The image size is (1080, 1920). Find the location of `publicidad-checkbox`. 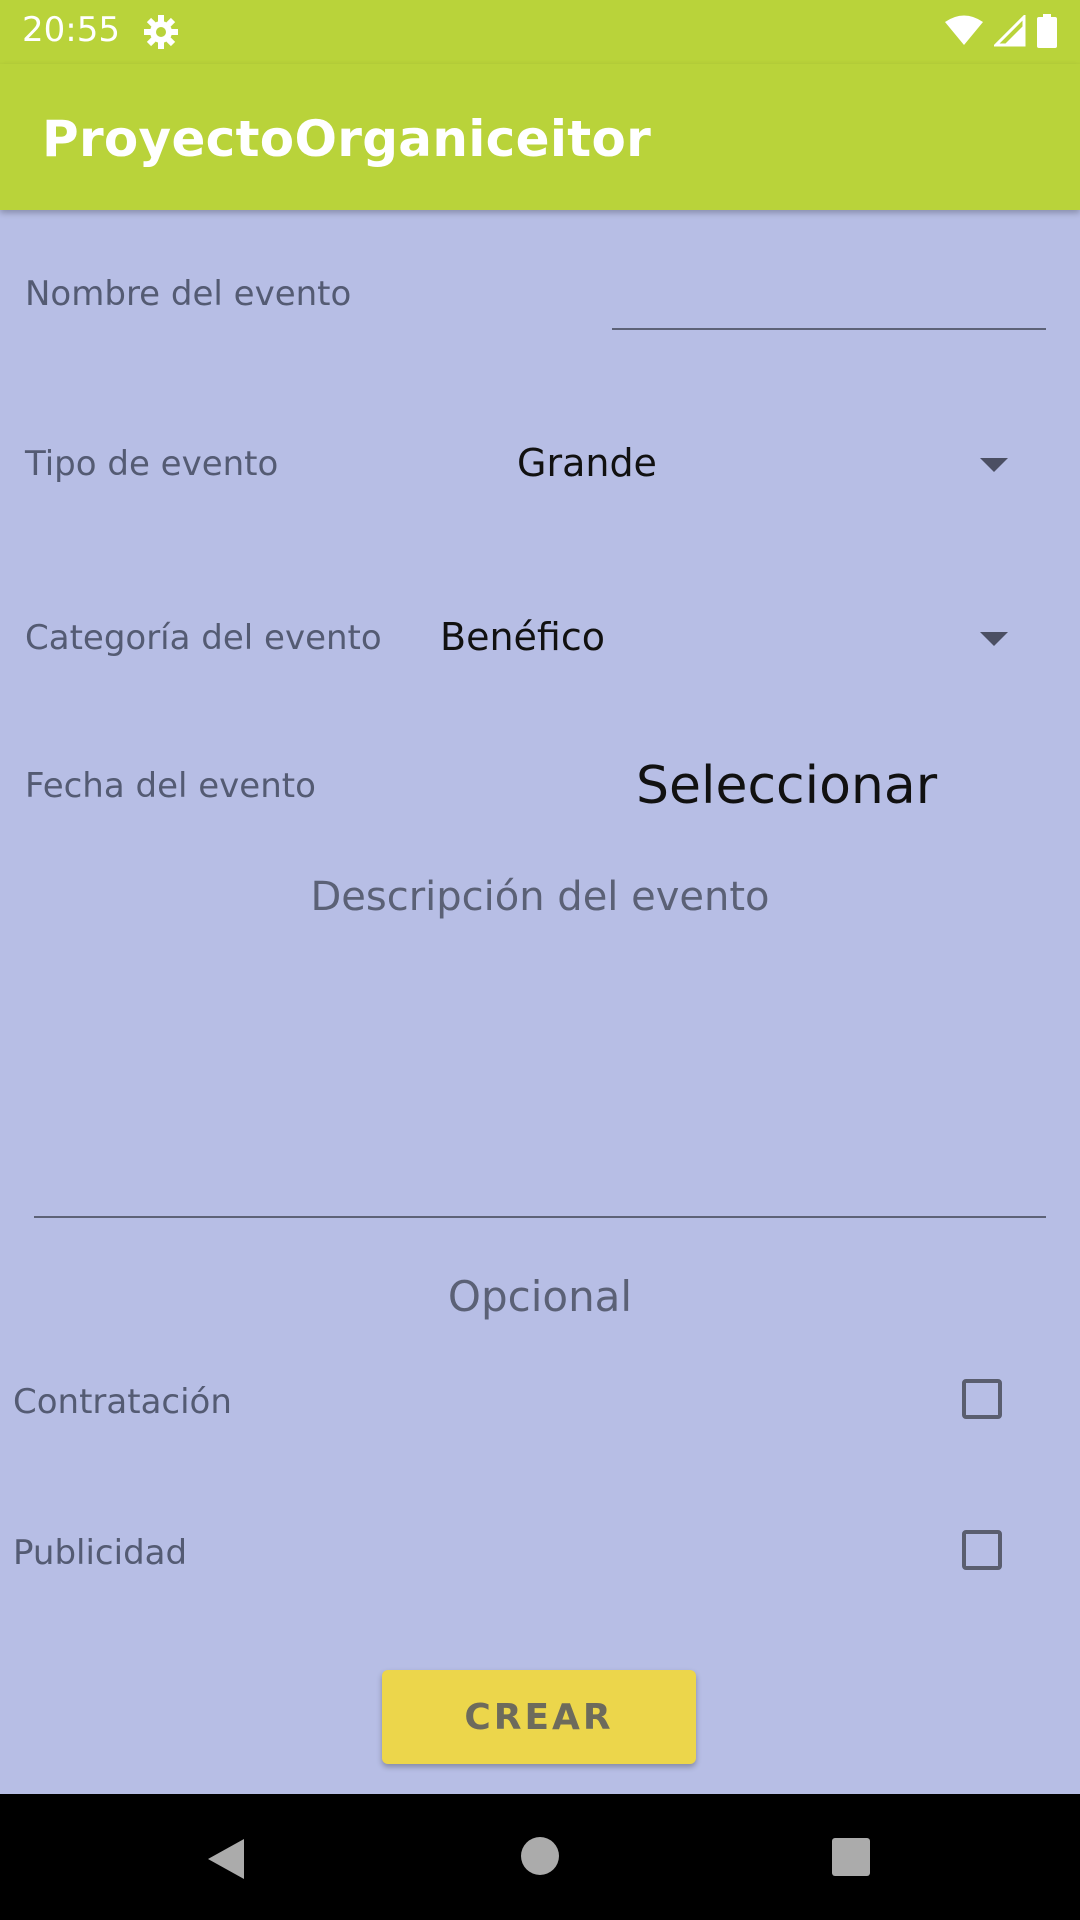

publicidad-checkbox is located at coordinates (982, 1550).